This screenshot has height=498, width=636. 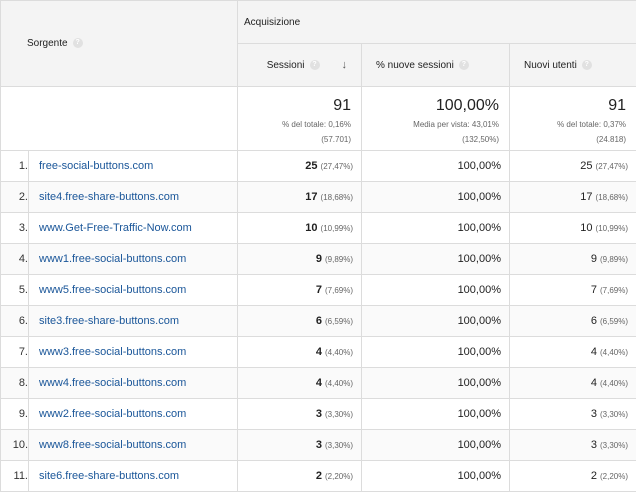 What do you see at coordinates (614, 321) in the screenshot?
I see `new-users-percent: (6,59%)` at bounding box center [614, 321].